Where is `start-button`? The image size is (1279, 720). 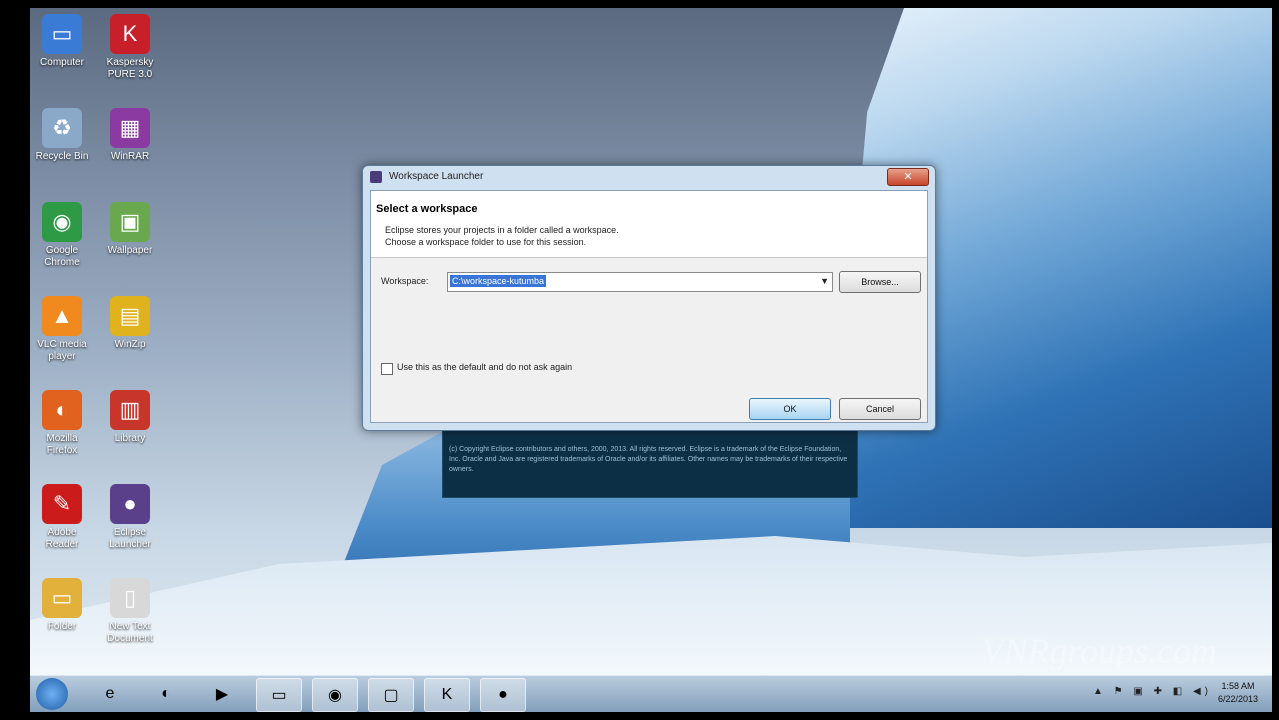 start-button is located at coordinates (52, 694).